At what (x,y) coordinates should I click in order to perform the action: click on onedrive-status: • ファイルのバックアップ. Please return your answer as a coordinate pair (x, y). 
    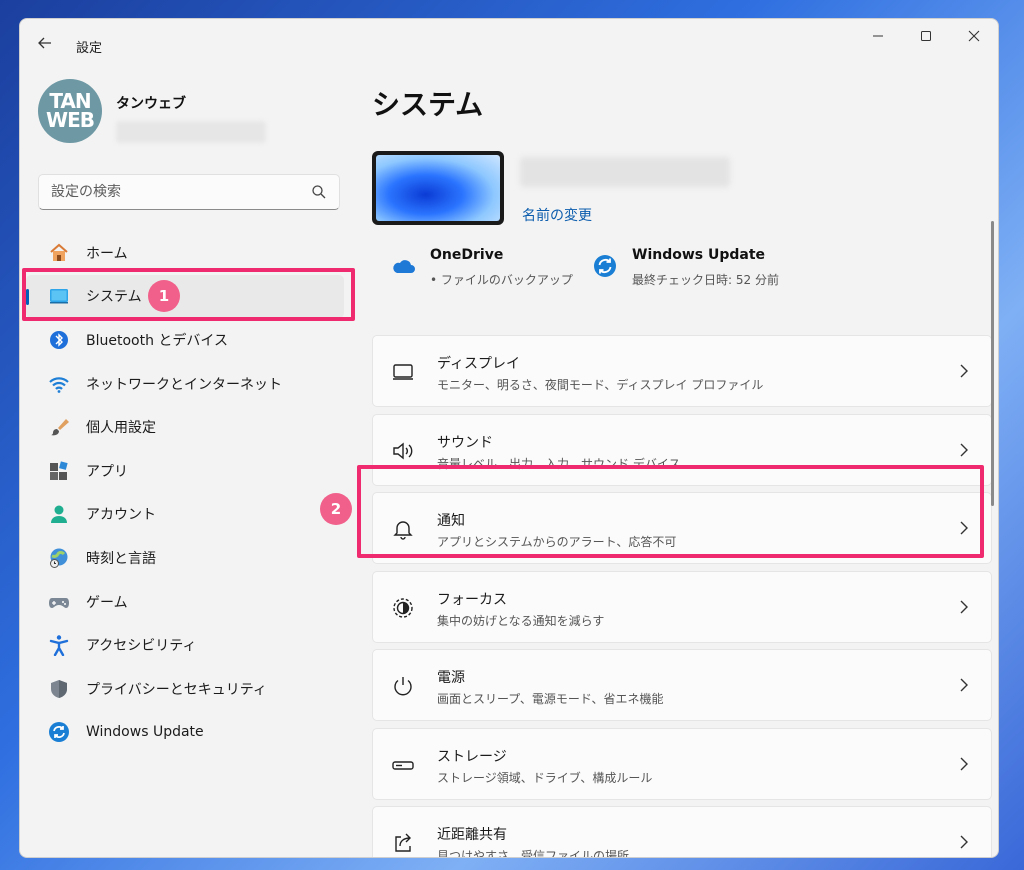
    Looking at the image, I should click on (501, 280).